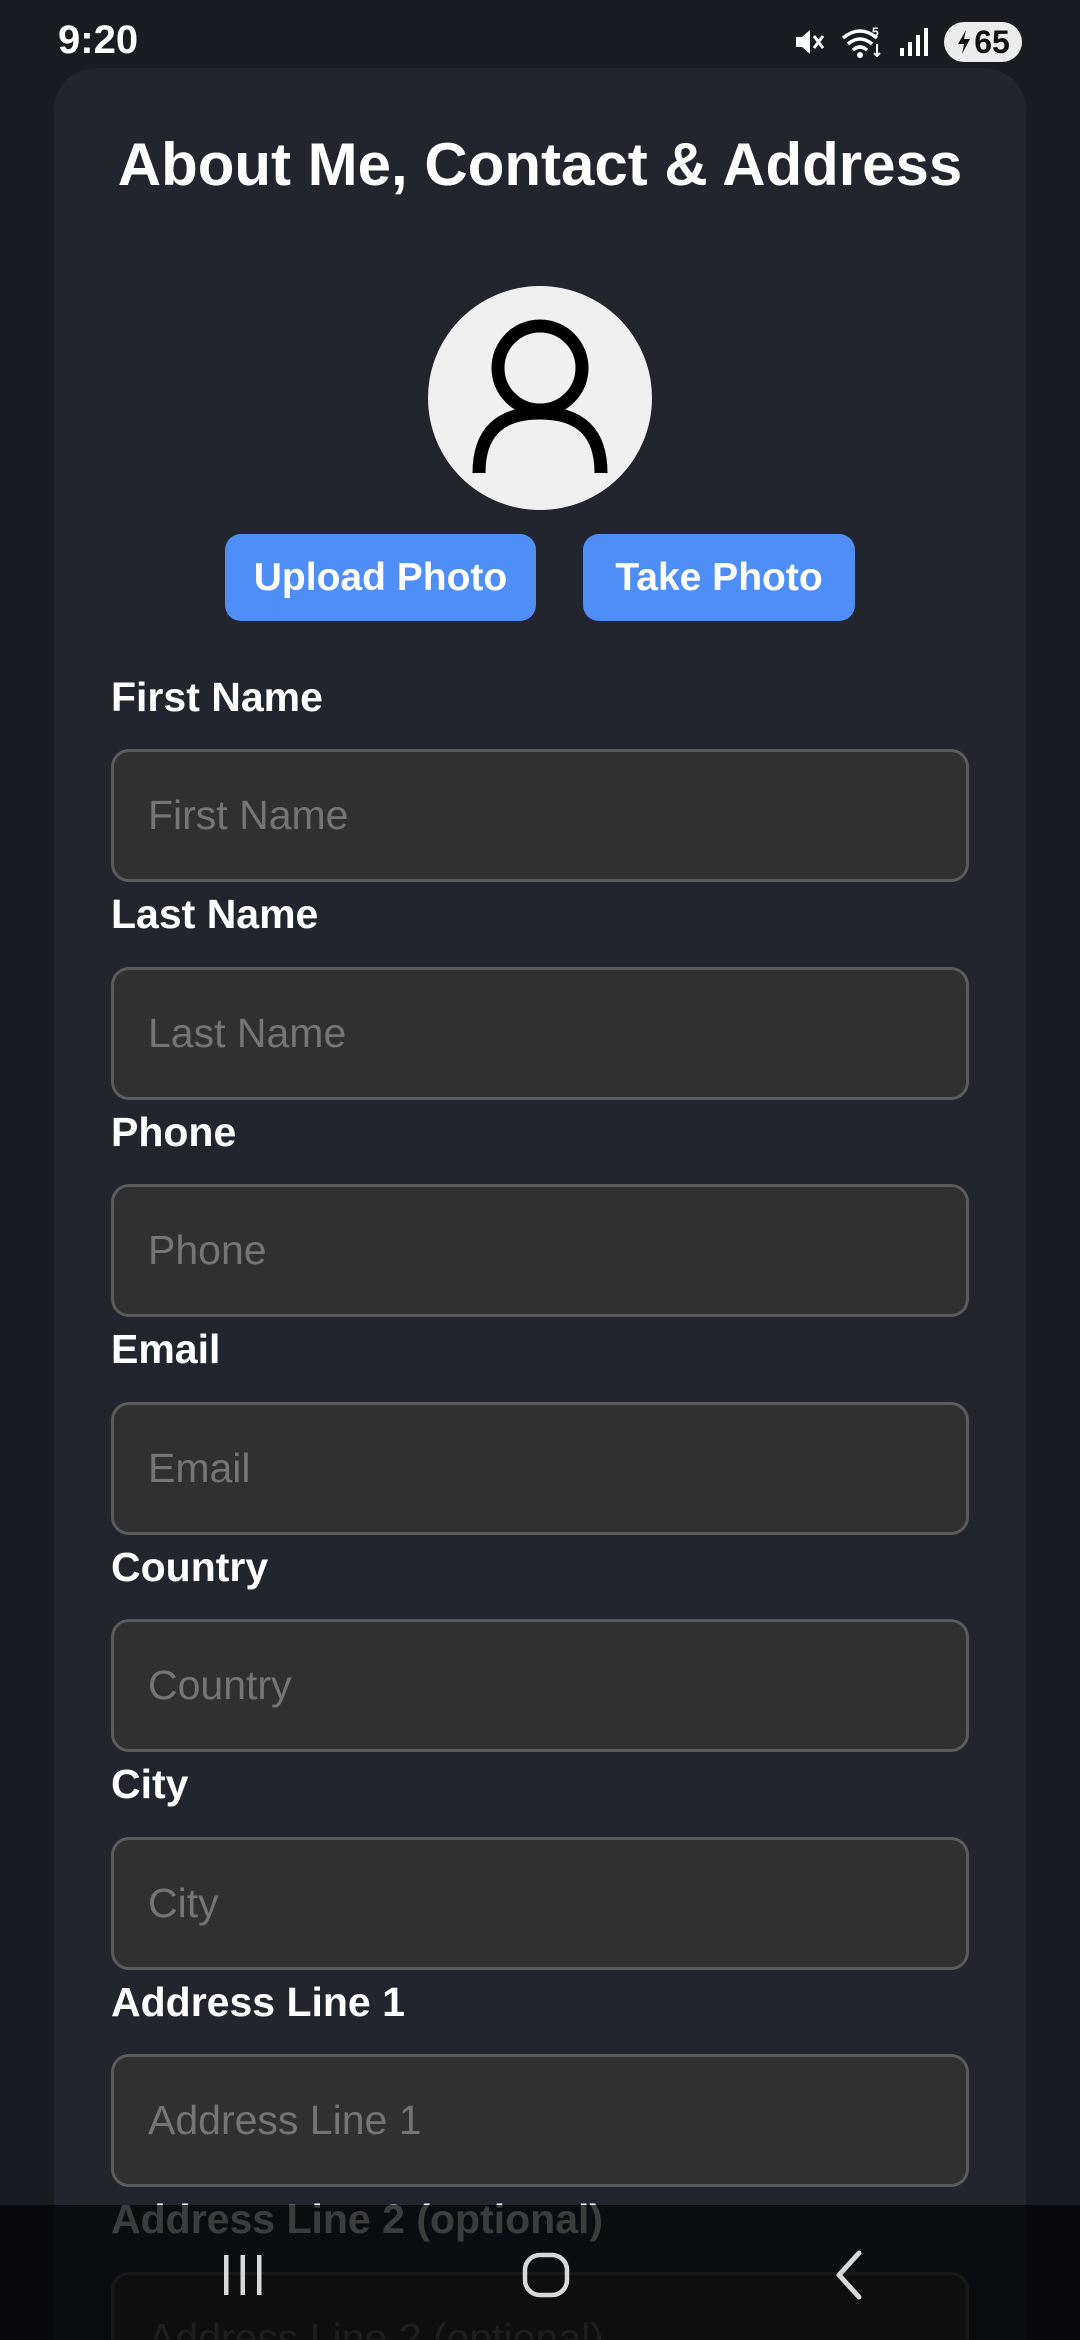  I want to click on avatar, so click(540, 398).